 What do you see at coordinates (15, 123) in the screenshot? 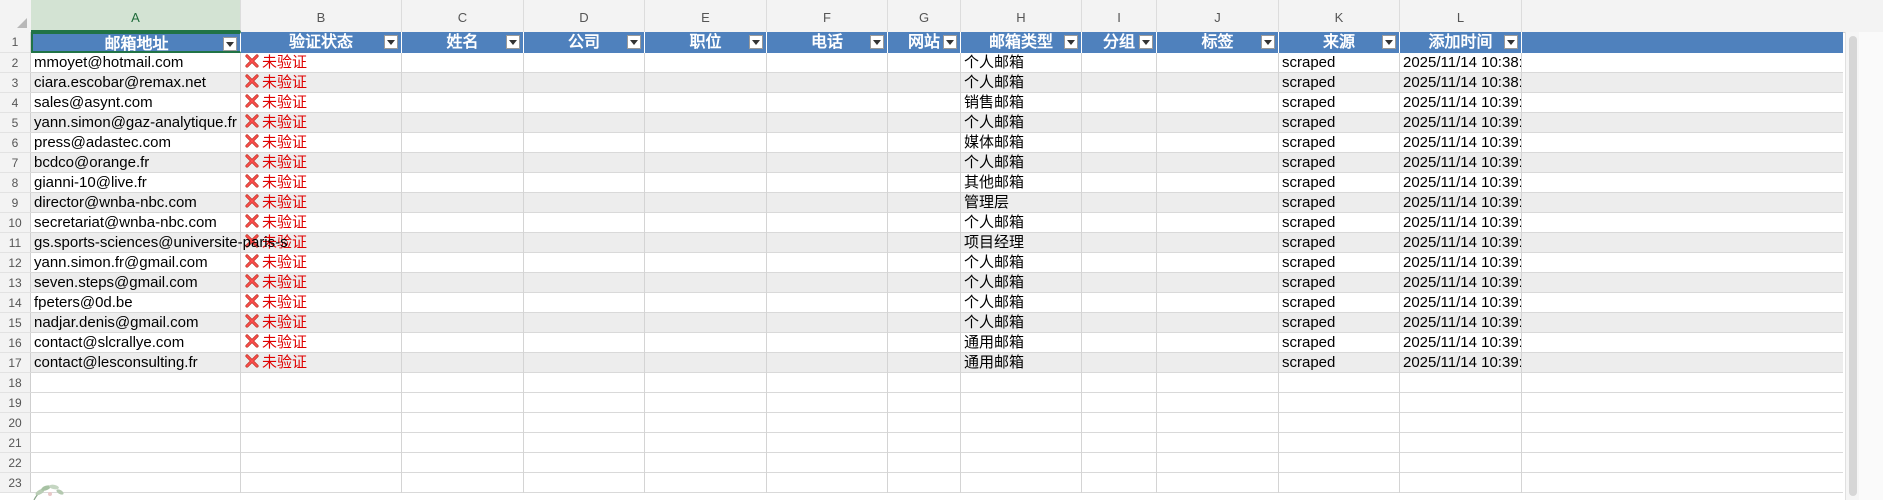
I see `row-number: 5` at bounding box center [15, 123].